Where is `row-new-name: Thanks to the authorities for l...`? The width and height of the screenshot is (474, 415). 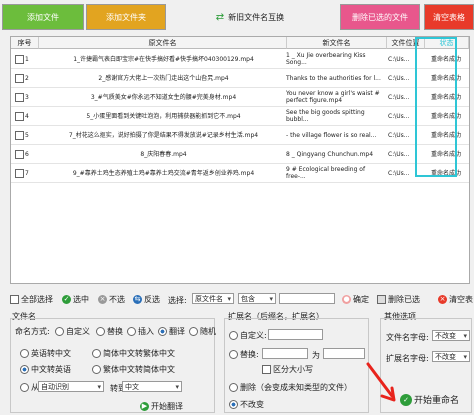 row-new-name: Thanks to the authorities for l... is located at coordinates (333, 78).